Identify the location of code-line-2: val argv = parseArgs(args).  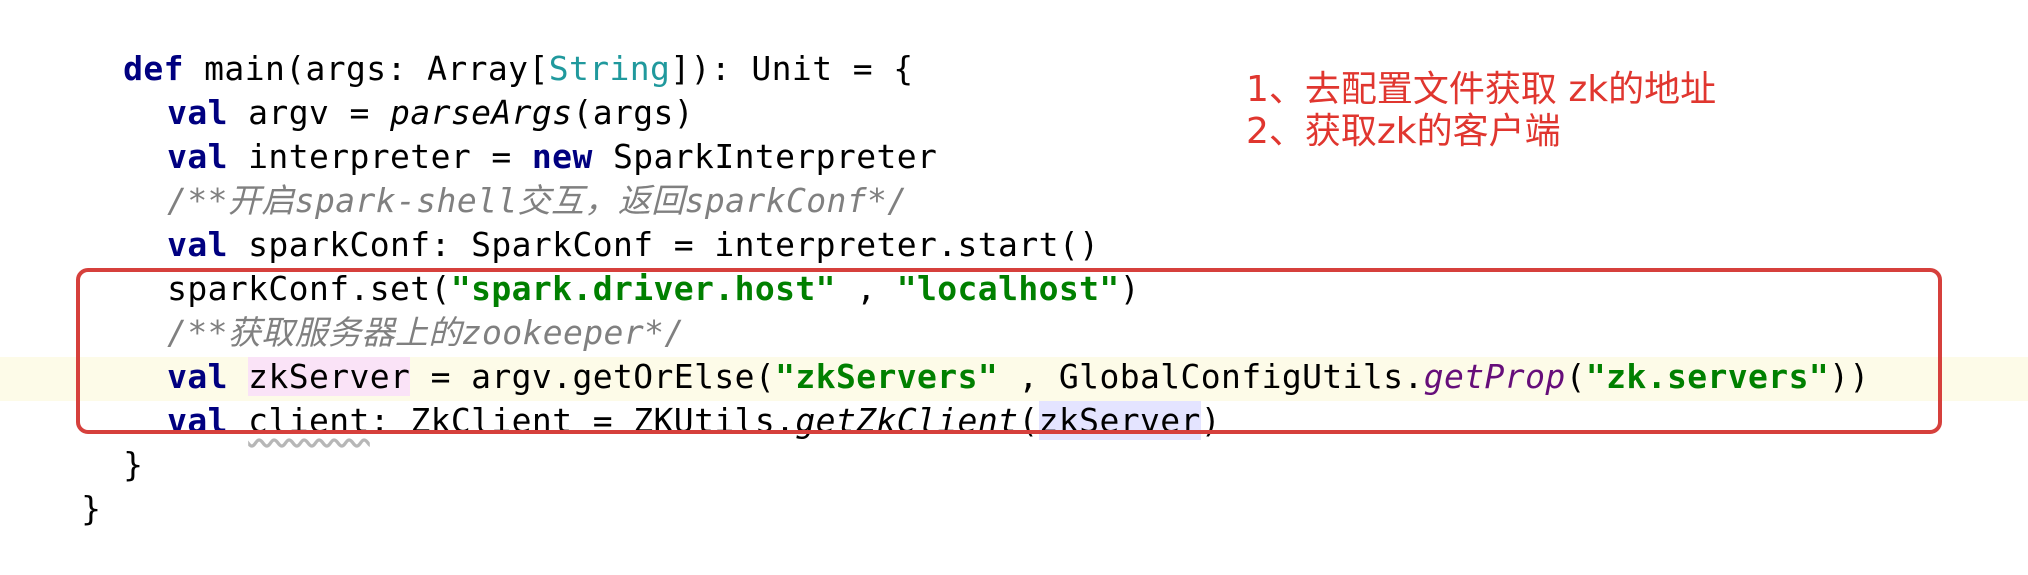
(390, 89).